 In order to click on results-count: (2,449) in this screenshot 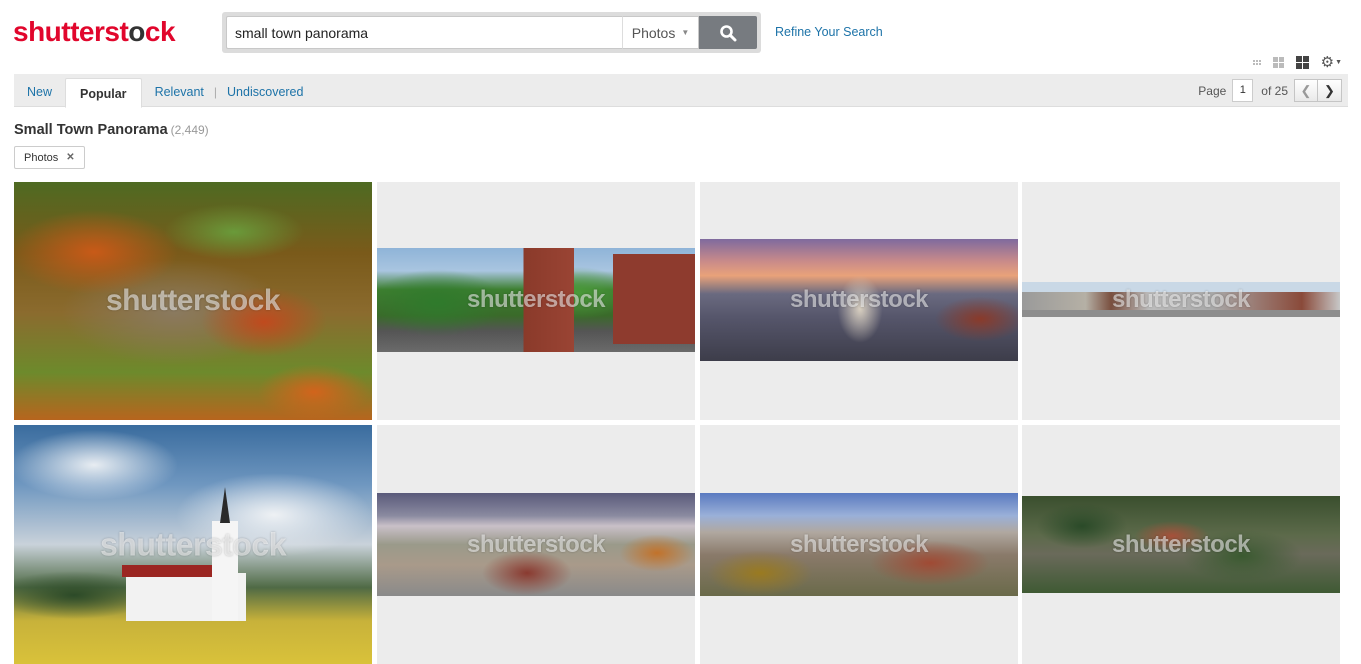, I will do `click(189, 130)`.